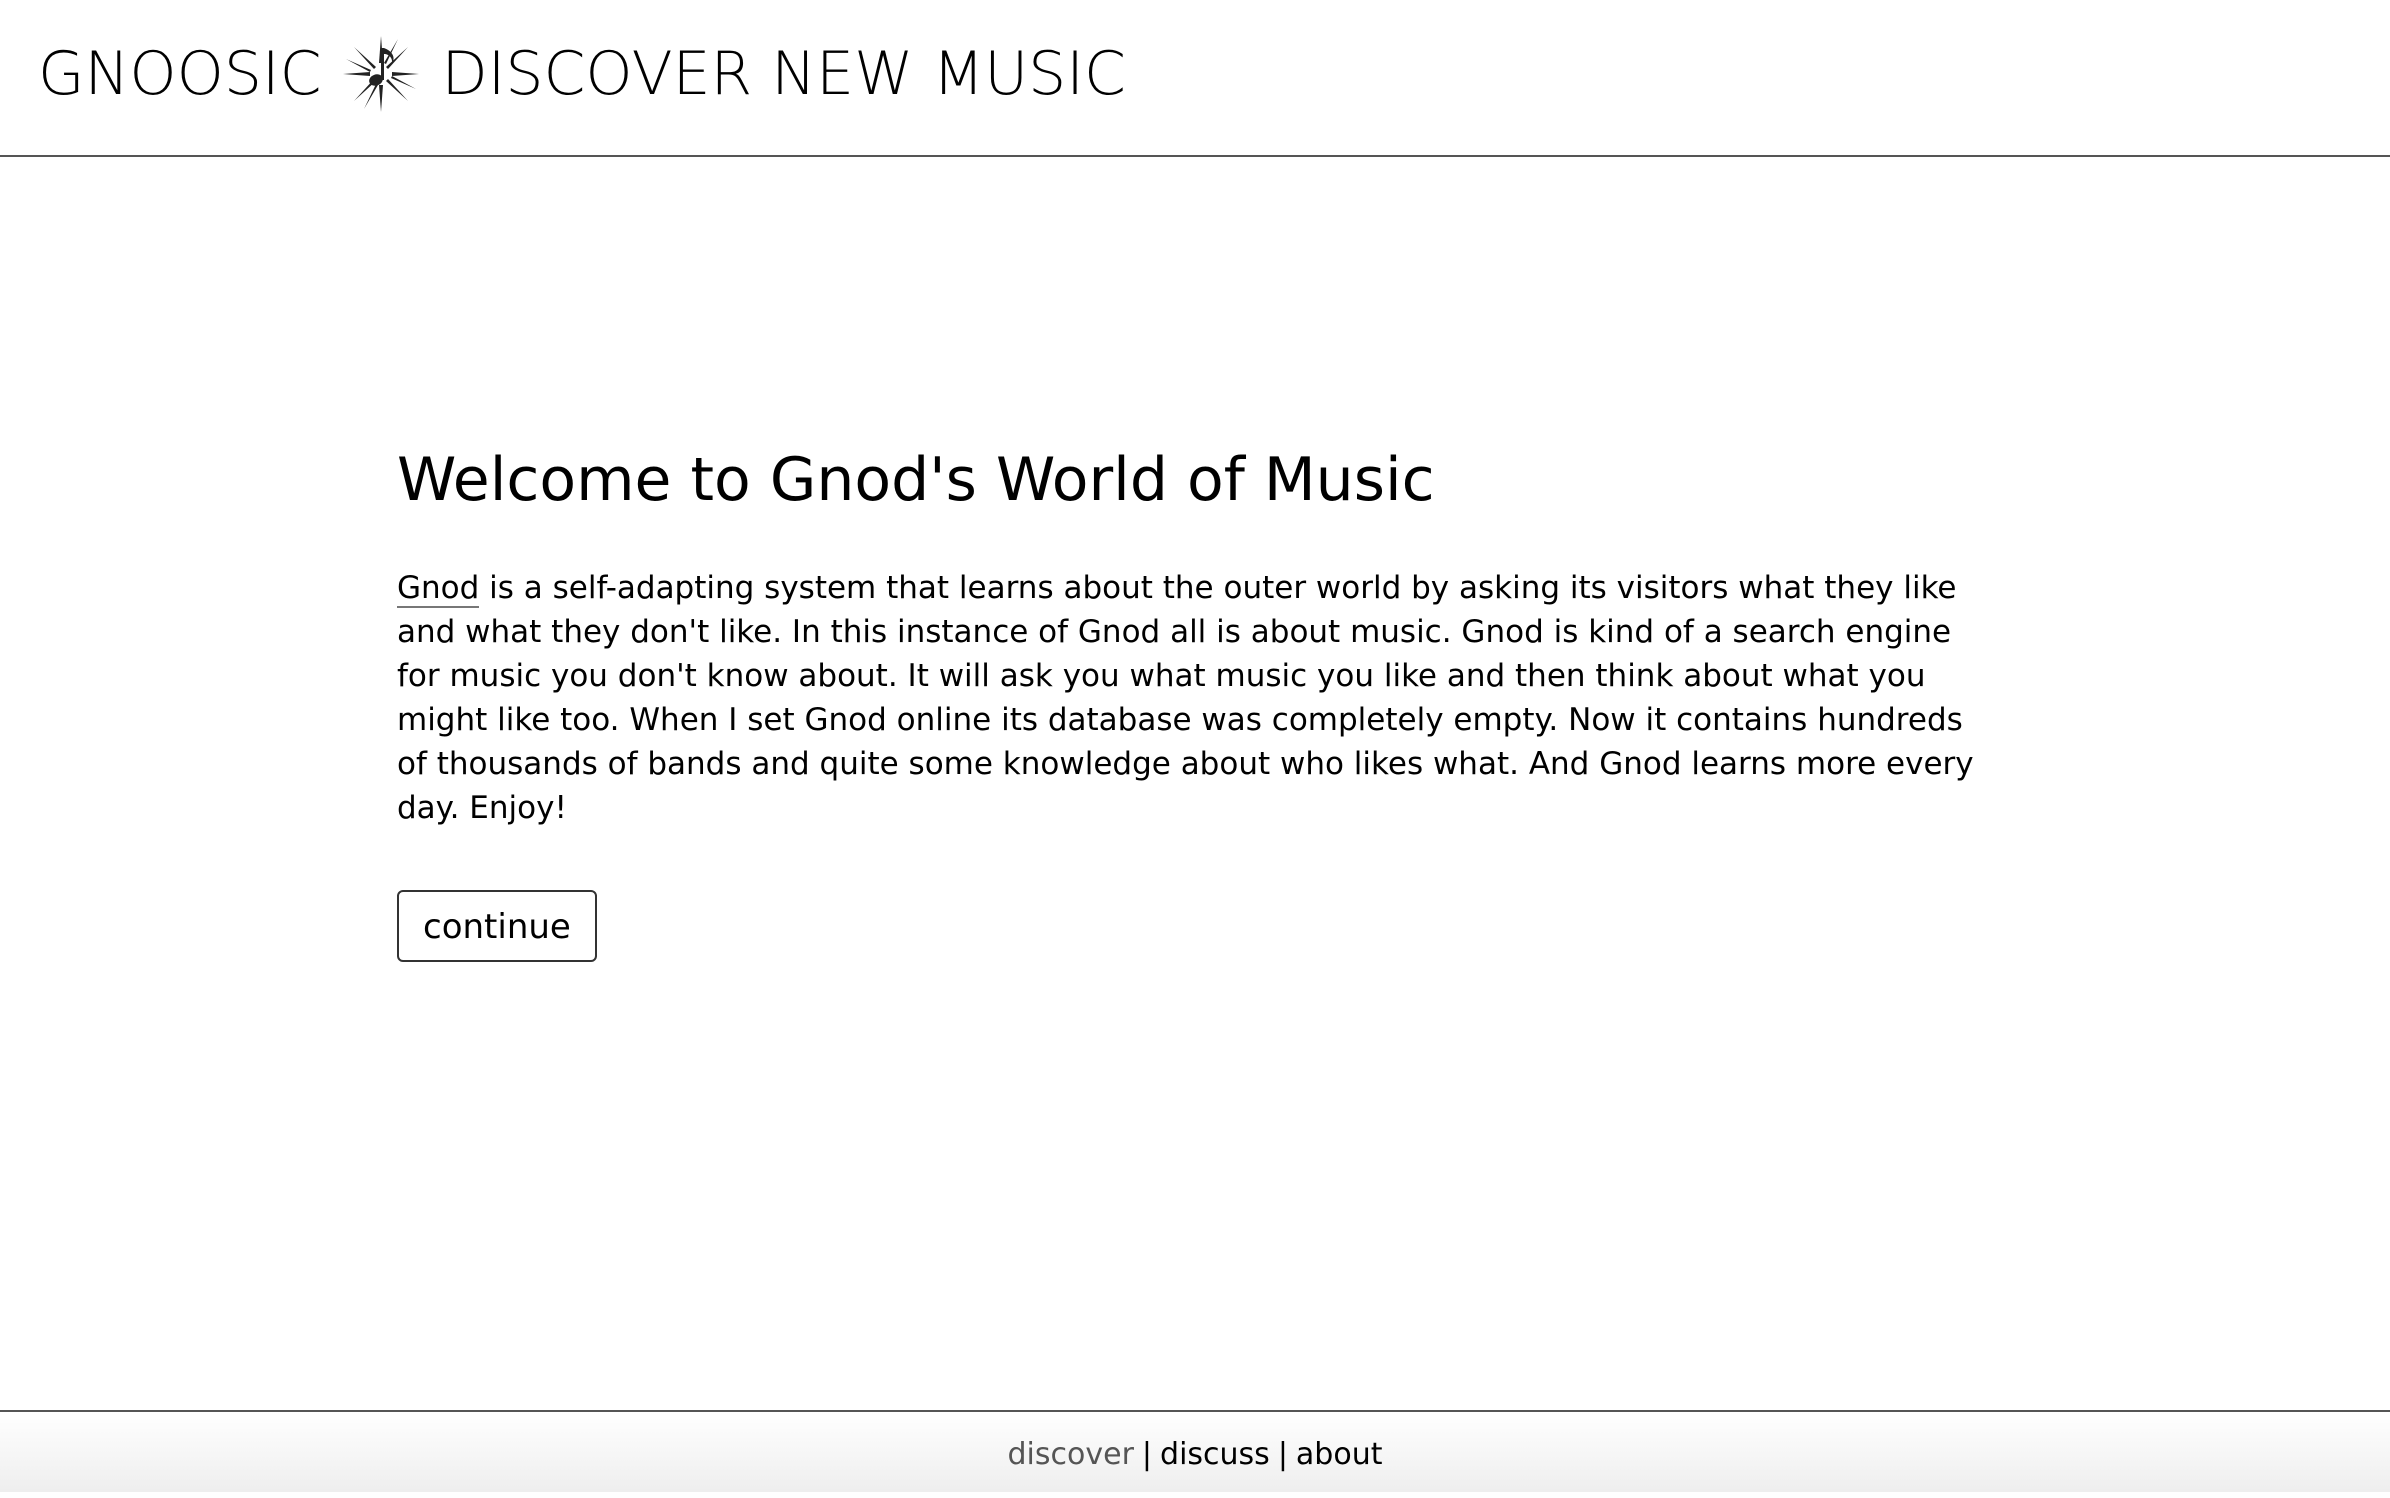 This screenshot has width=2390, height=1498. Describe the element at coordinates (438, 589) in the screenshot. I see `gnod-link: Gnod` at that location.